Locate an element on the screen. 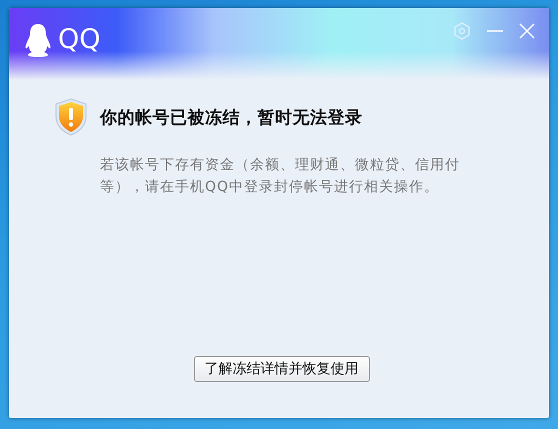 The width and height of the screenshot is (558, 429). info-text: 若该帐号下存有资金（余额、理财通、微粒贷、信用付等），请在手机QQ中登录封停帐号进行相关操作。 is located at coordinates (280, 176).